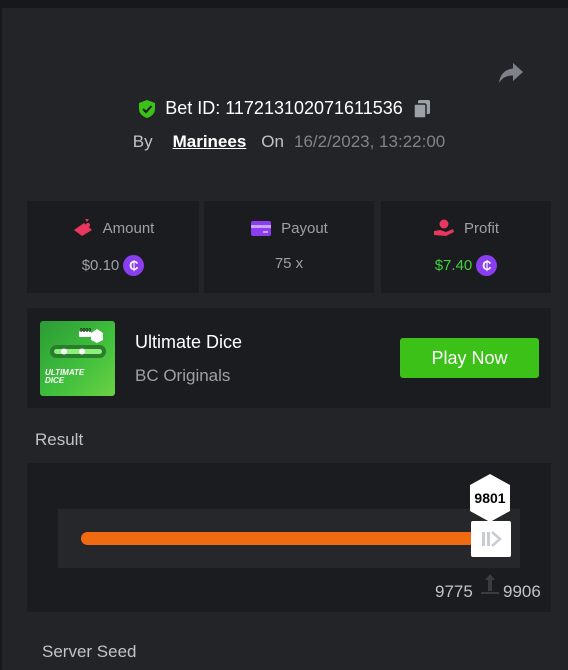 The height and width of the screenshot is (670, 568). I want to click on profit-stat: Profit $7.40 ₵, so click(466, 247).